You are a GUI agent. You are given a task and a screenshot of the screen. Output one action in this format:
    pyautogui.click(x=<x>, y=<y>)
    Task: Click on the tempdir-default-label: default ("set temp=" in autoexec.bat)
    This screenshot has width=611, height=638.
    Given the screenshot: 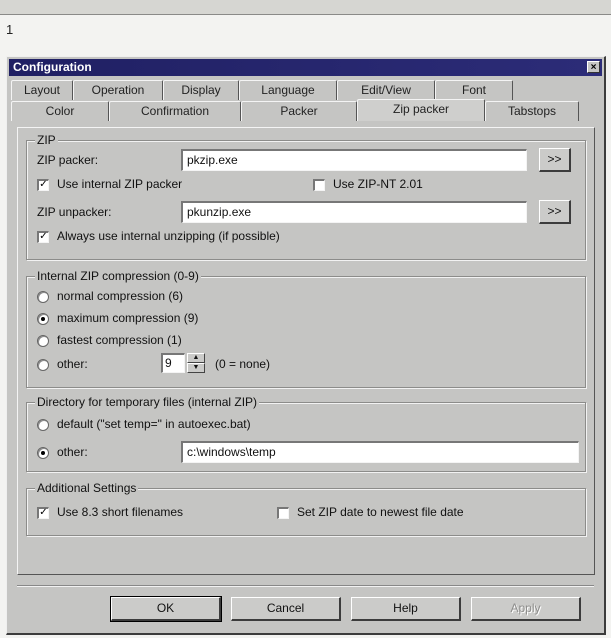 What is the action you would take?
    pyautogui.click(x=154, y=424)
    